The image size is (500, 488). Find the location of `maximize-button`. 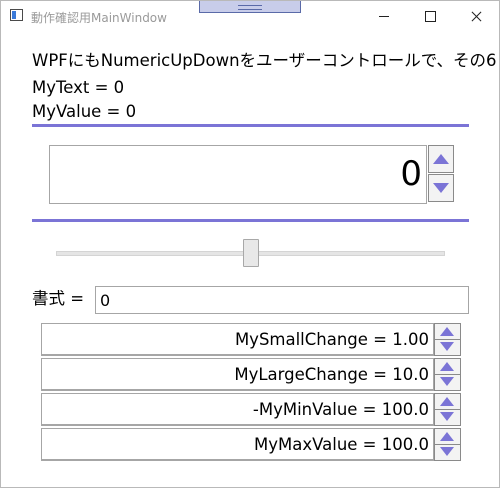

maximize-button is located at coordinates (430, 16).